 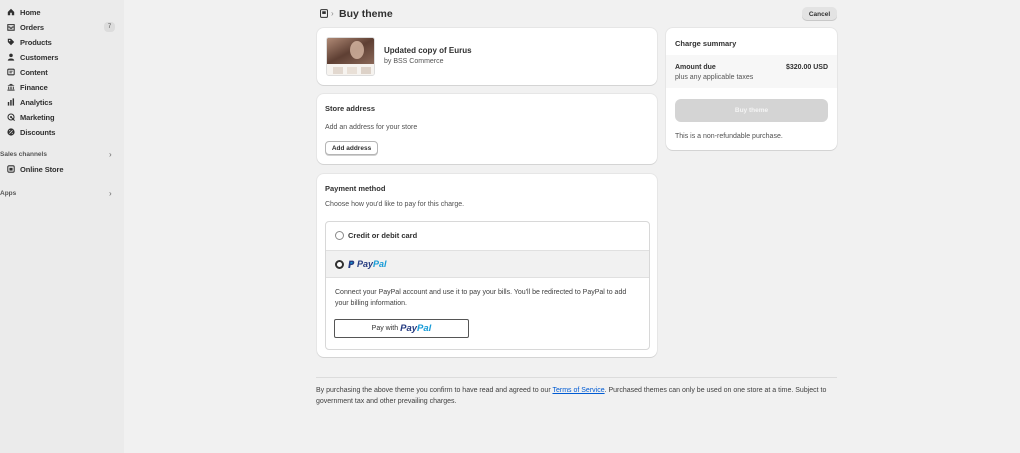 What do you see at coordinates (11, 27) in the screenshot?
I see `orders-icon` at bounding box center [11, 27].